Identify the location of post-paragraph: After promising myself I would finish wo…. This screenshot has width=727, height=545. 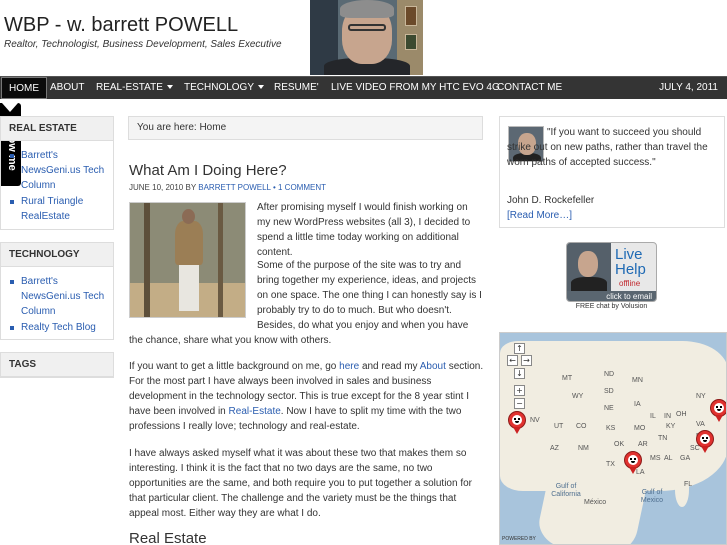
(364, 230).